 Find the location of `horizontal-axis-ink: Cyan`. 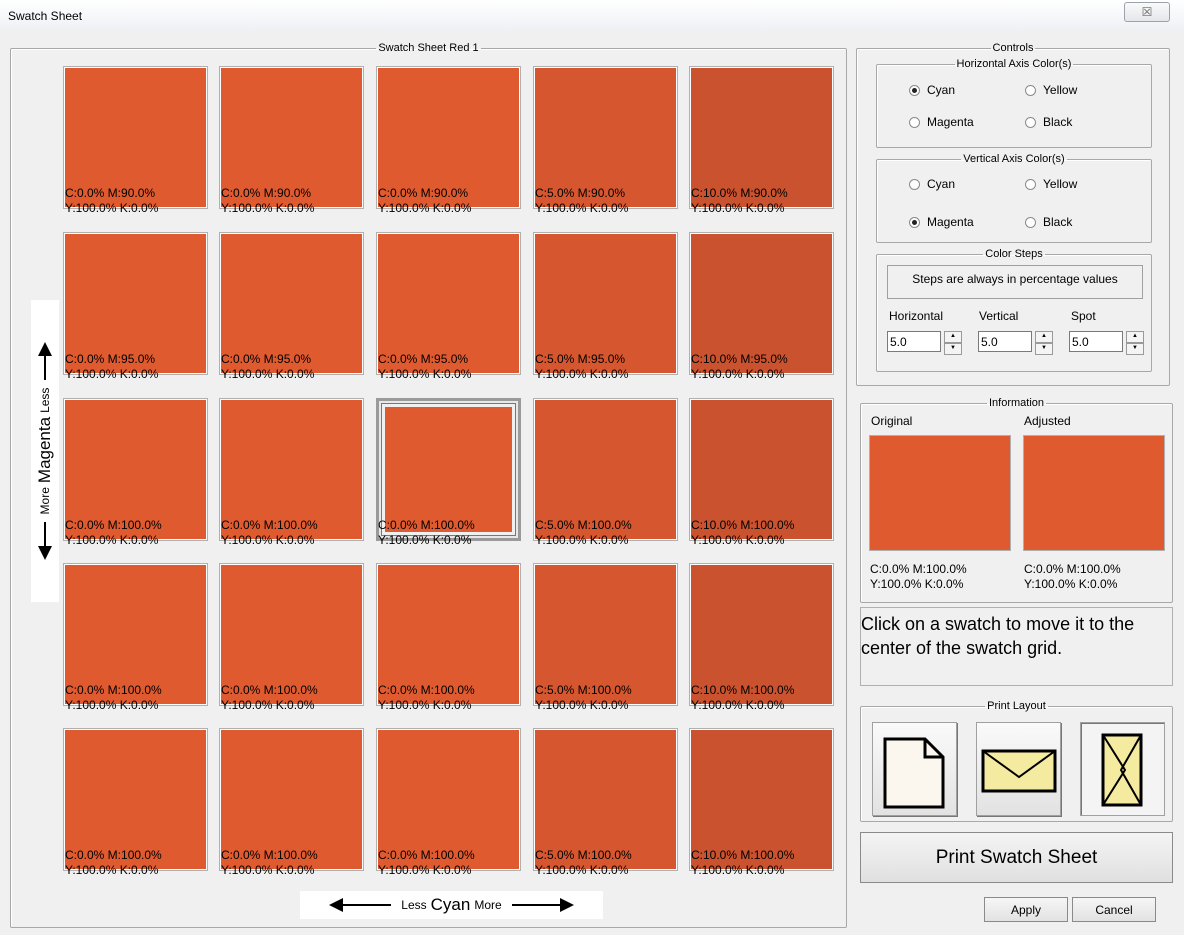

horizontal-axis-ink: Cyan is located at coordinates (450, 904).